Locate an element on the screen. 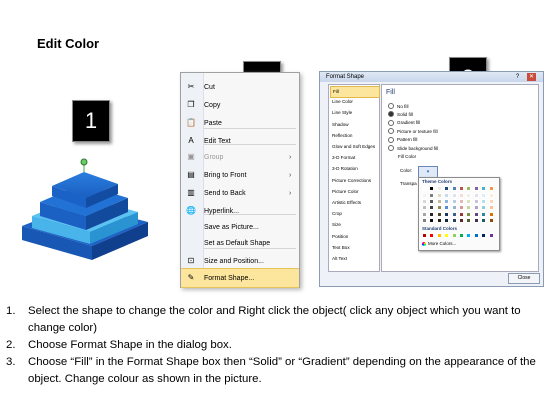 This screenshot has height=420, width=560. fill-option-radio: Picture or texture fill is located at coordinates (413, 131).